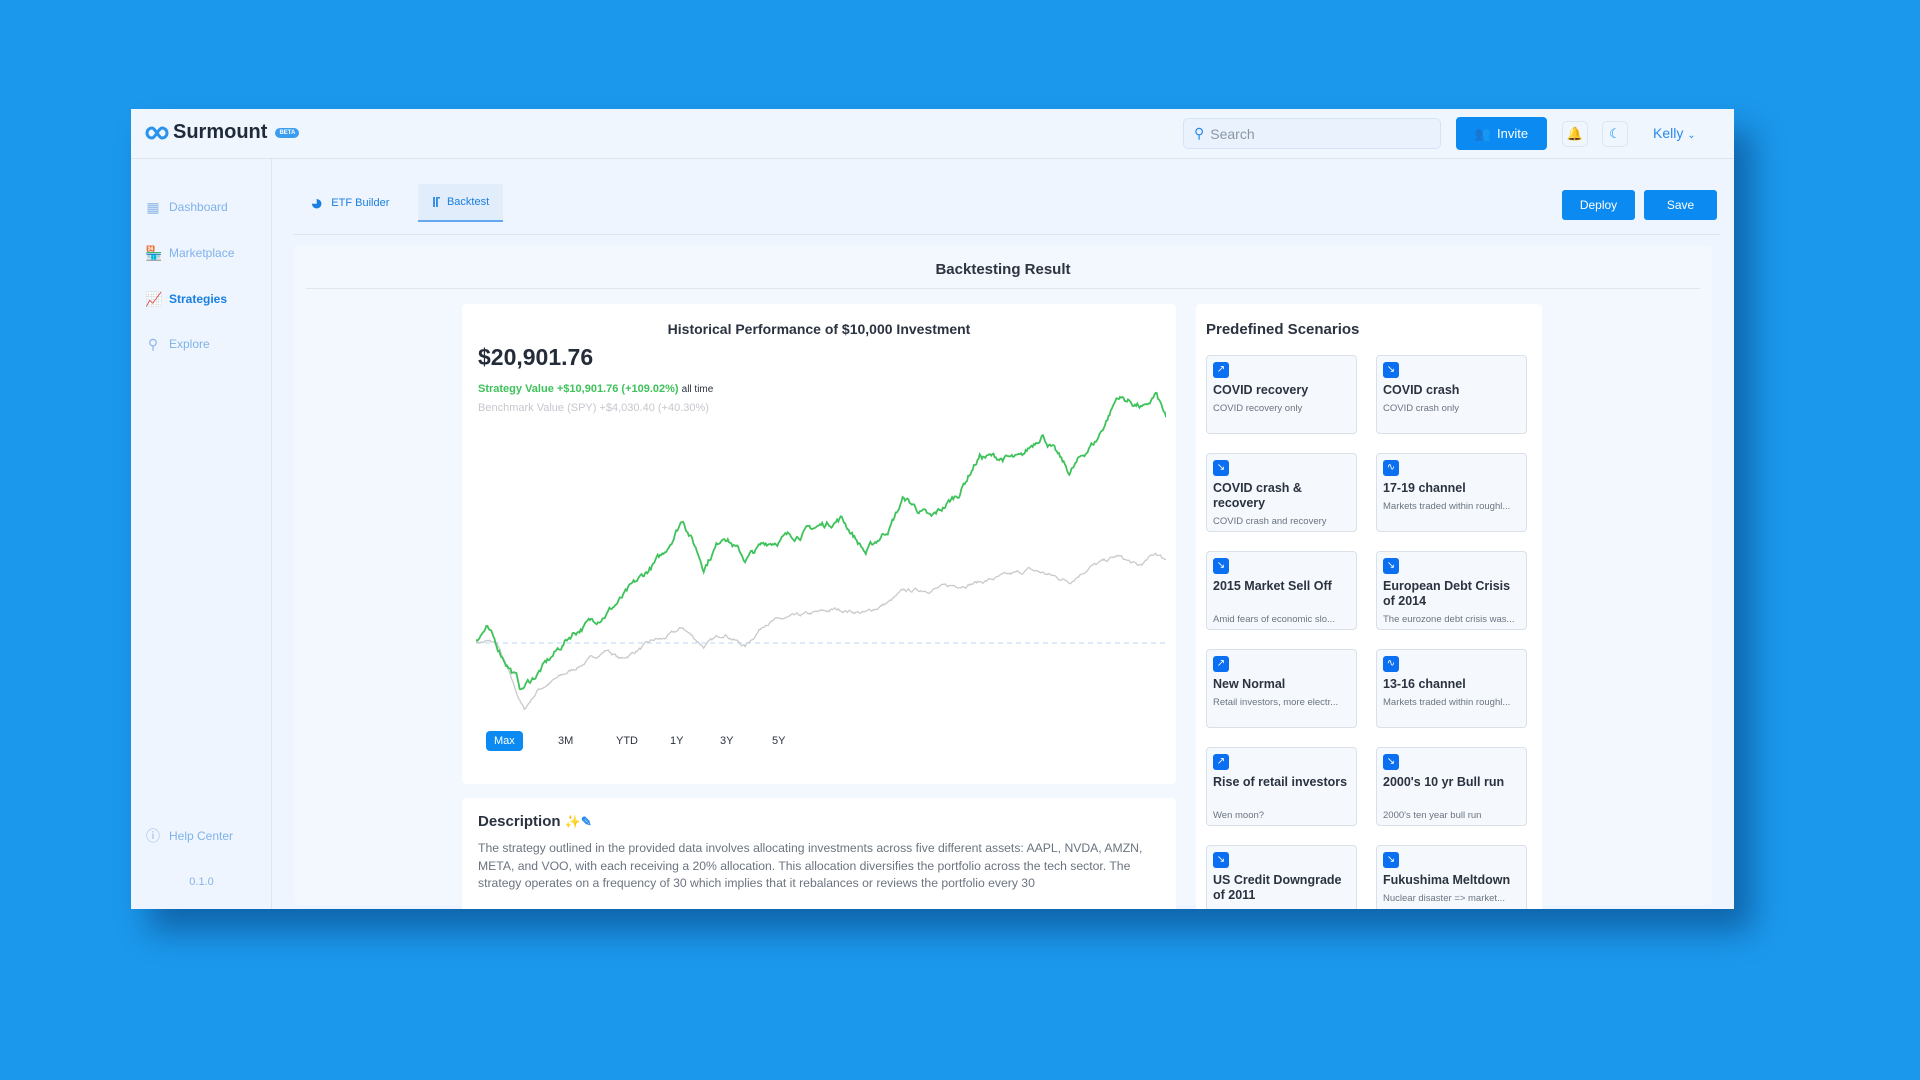  What do you see at coordinates (627, 741) in the screenshot?
I see `range-ytd: YTD` at bounding box center [627, 741].